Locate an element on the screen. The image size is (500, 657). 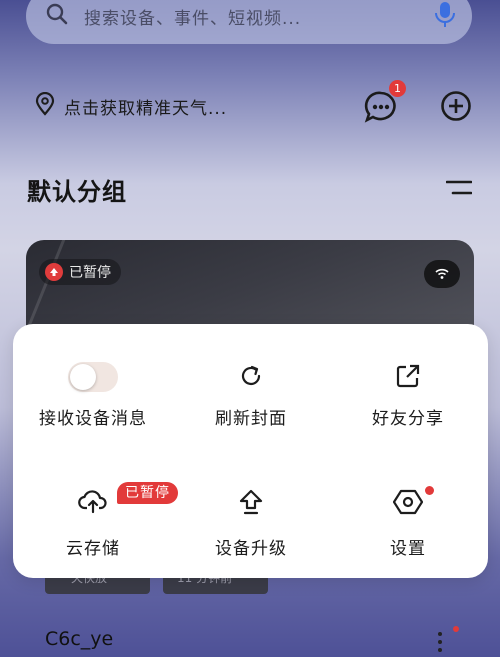
microphone-icon is located at coordinates (445, 16).